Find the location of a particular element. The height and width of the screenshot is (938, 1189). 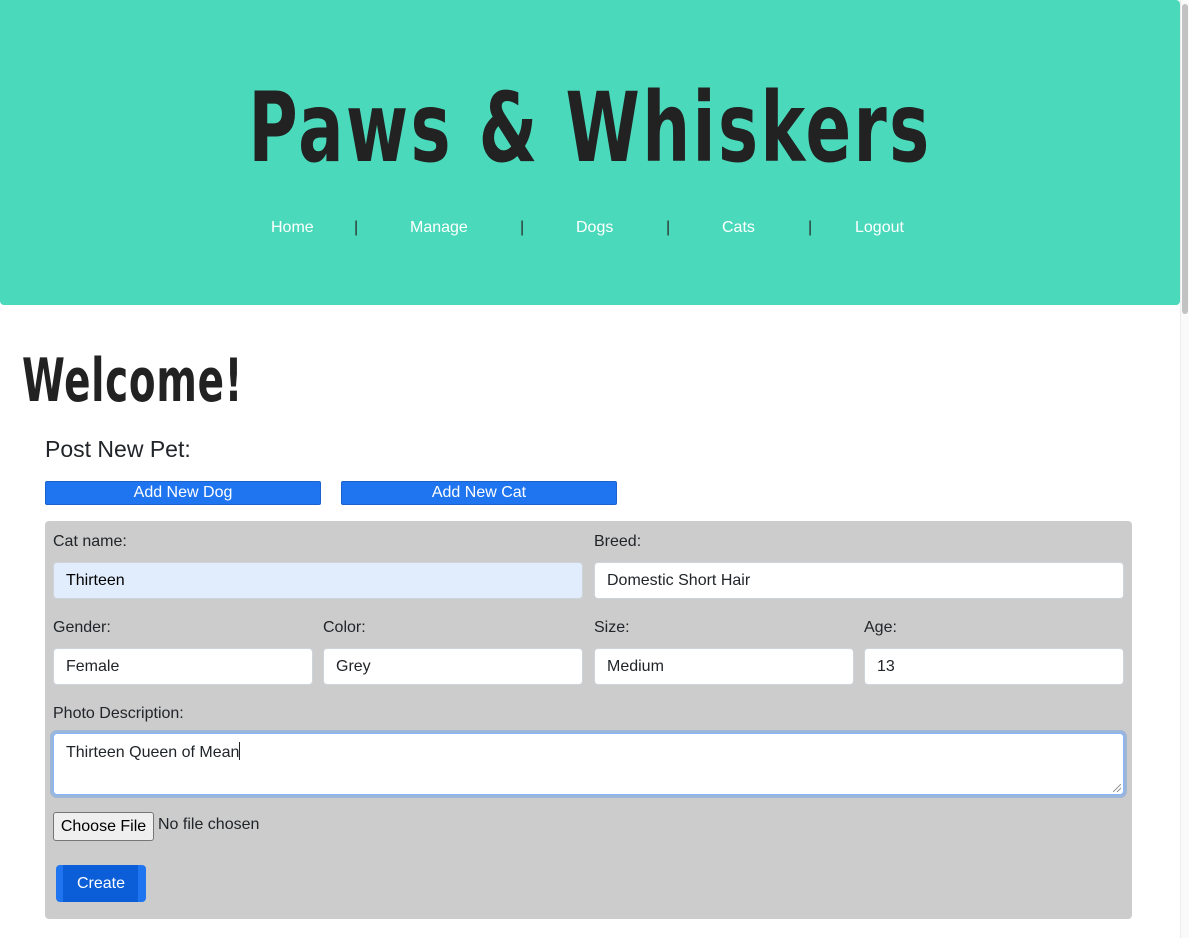

post-new-pet-heading: Post New Pet: is located at coordinates (118, 449).